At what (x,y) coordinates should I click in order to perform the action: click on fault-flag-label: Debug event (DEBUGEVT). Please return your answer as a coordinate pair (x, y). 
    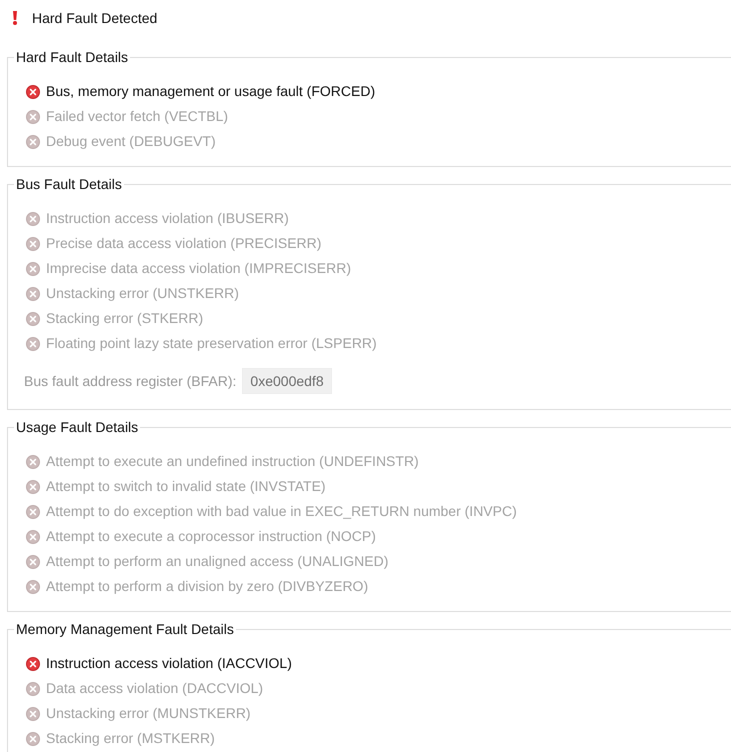
    Looking at the image, I should click on (131, 141).